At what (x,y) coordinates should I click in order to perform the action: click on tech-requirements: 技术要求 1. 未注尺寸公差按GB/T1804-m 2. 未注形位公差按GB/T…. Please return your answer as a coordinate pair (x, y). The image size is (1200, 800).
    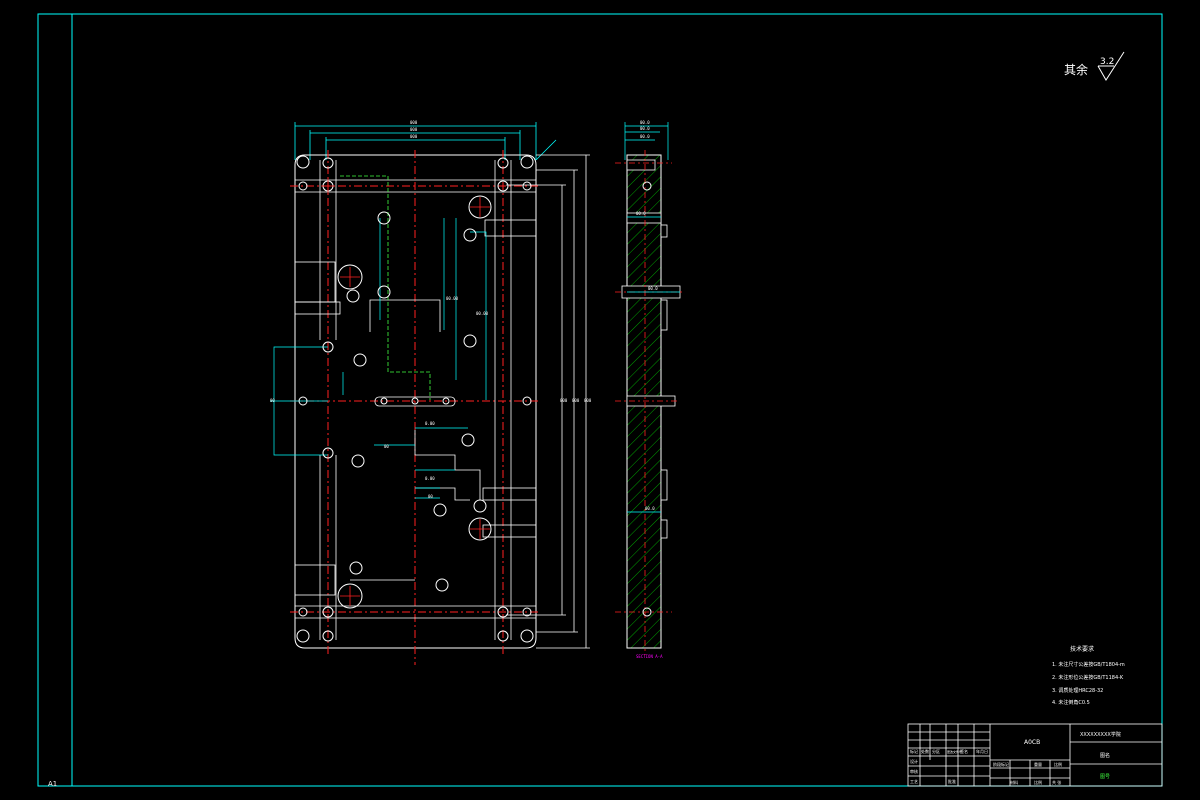
    Looking at the image, I should click on (1088, 675).